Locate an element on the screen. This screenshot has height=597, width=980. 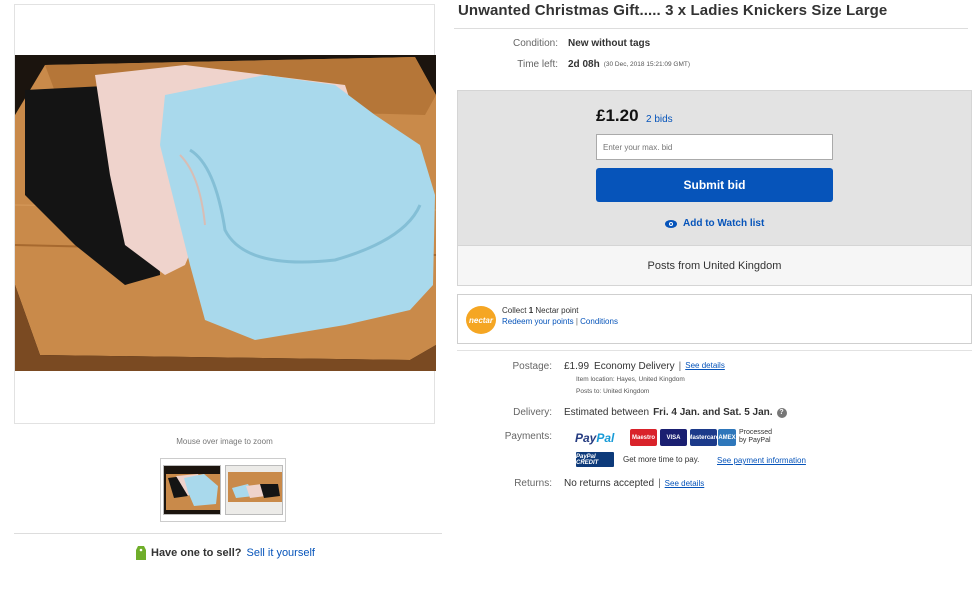
nectar-collect-text: Collect 1 Nectar point is located at coordinates (540, 310).